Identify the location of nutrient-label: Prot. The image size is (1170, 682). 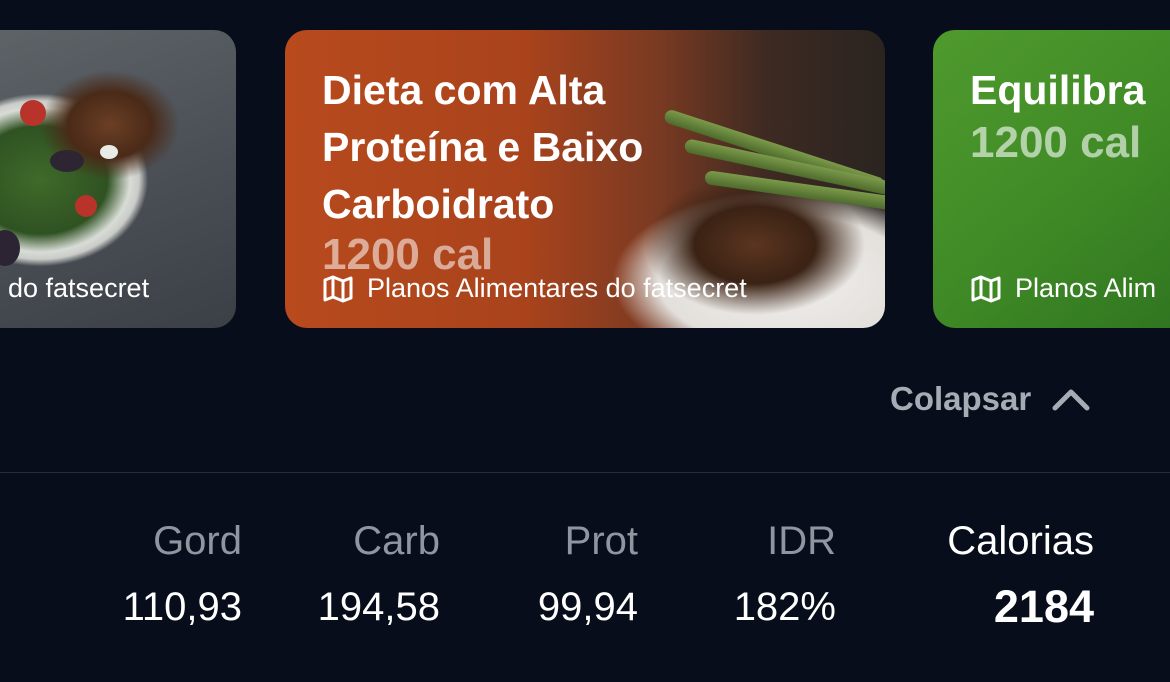
(601, 541).